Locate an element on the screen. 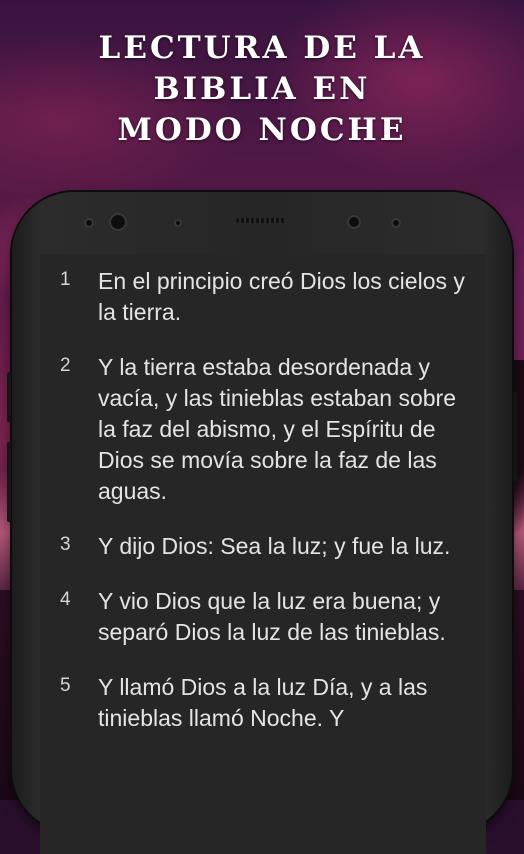 The height and width of the screenshot is (854, 524). verse-number: 1 is located at coordinates (65, 279).